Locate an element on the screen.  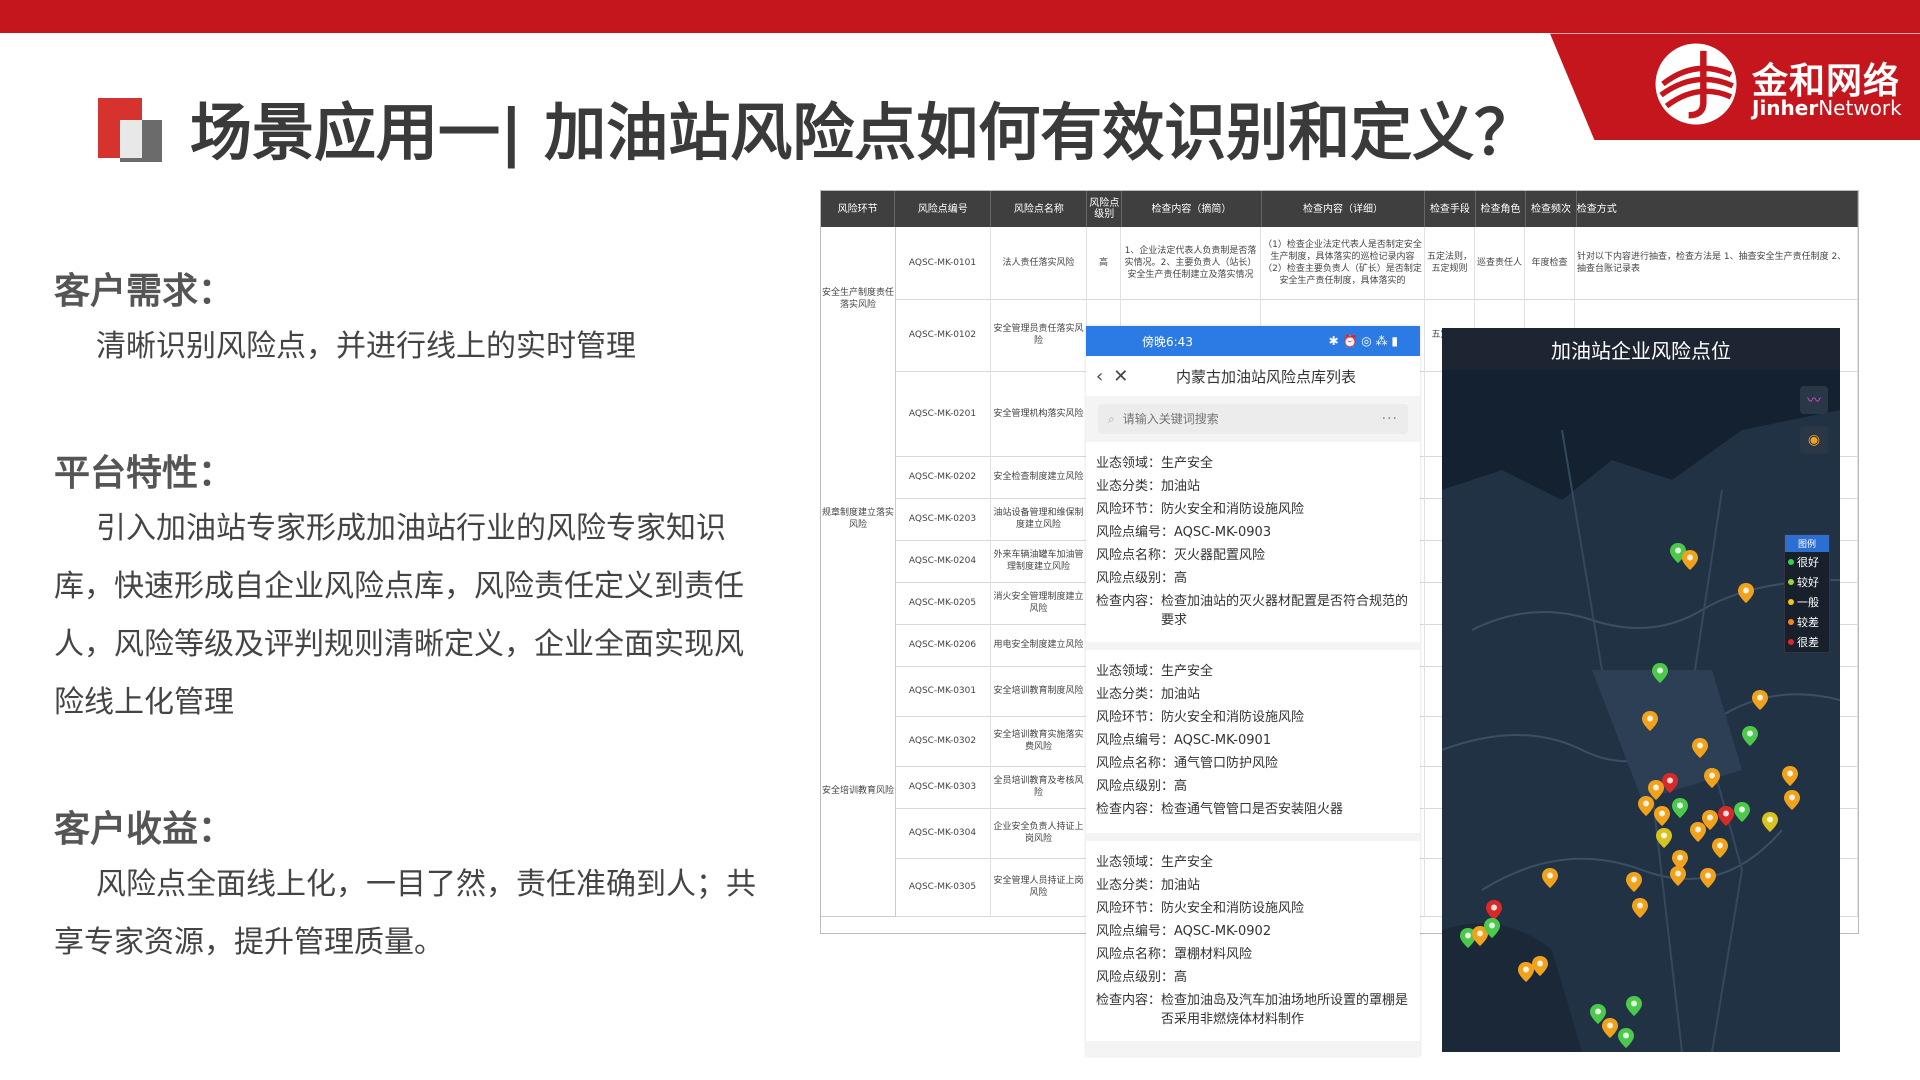
legend-item: 一般 is located at coordinates (1807, 602).